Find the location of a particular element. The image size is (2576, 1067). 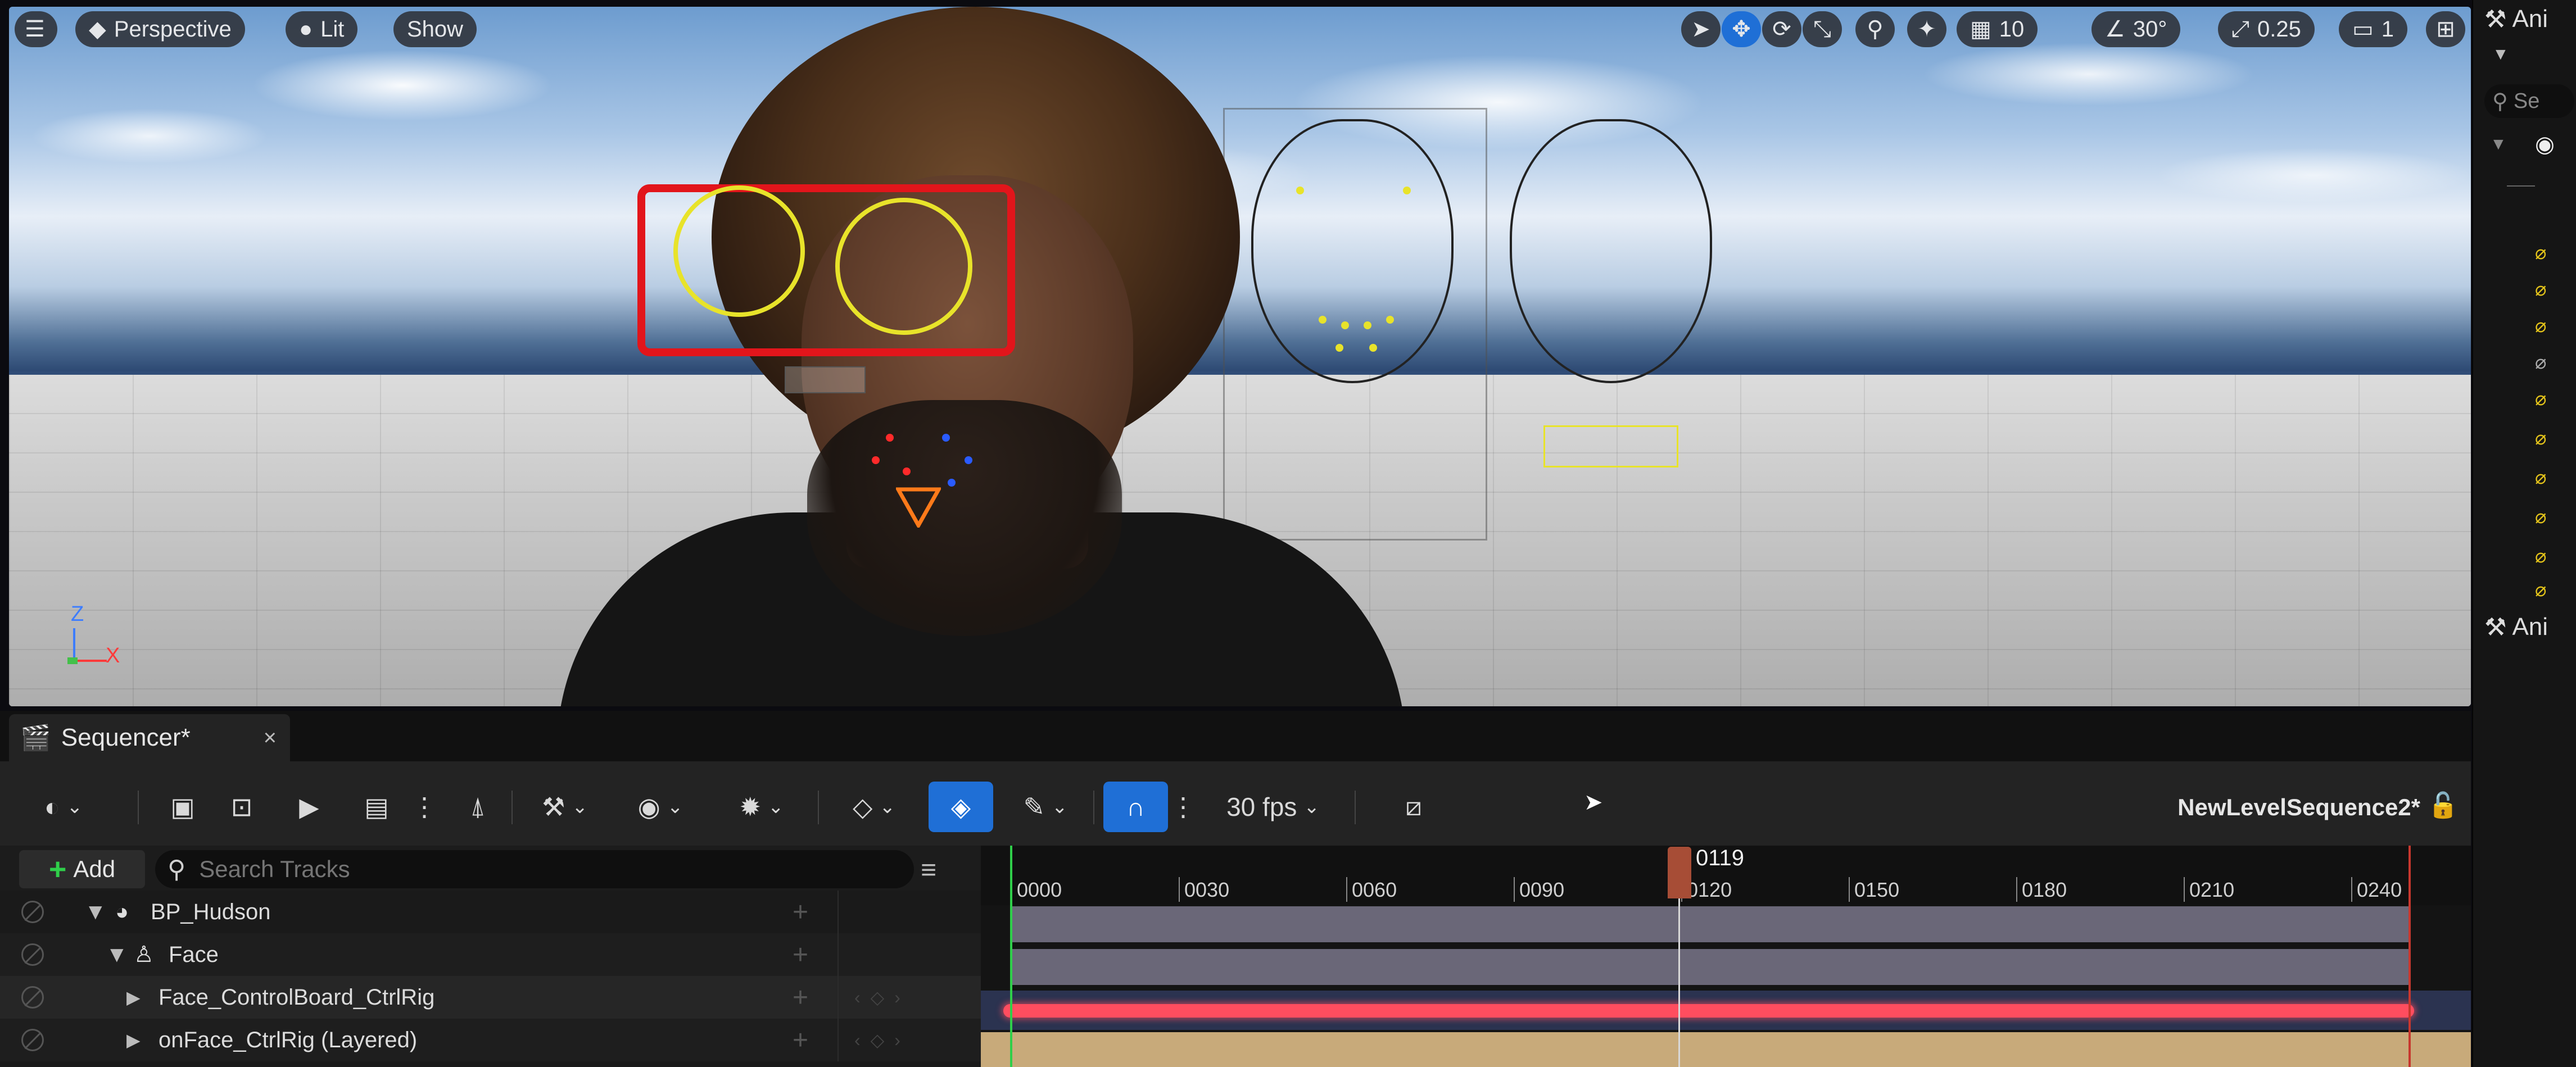

curve-editor-button: ⧄ is located at coordinates (1414, 807).